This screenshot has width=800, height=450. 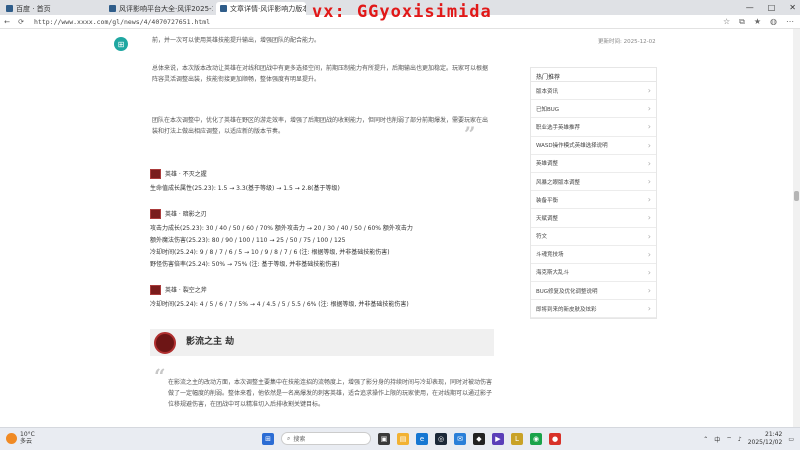 What do you see at coordinates (705, 439) in the screenshot?
I see `tray-expand-icon: ⌃` at bounding box center [705, 439].